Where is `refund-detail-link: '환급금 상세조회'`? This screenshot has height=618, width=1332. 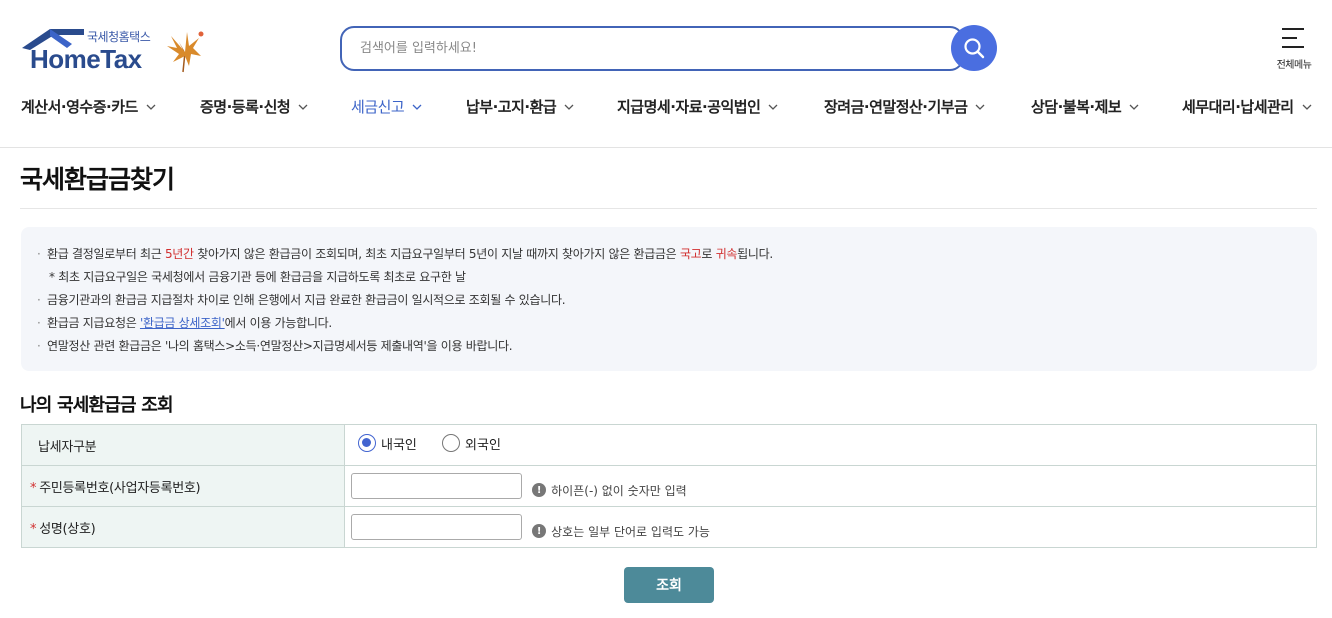
refund-detail-link: '환급금 상세조회' is located at coordinates (182, 323).